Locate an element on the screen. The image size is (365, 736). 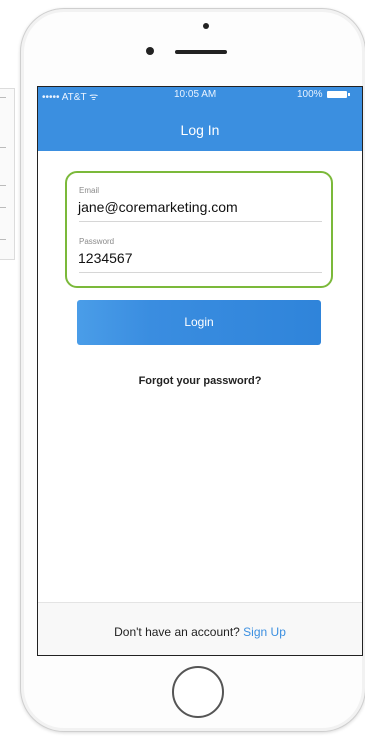
speaker-grille is located at coordinates (201, 52).